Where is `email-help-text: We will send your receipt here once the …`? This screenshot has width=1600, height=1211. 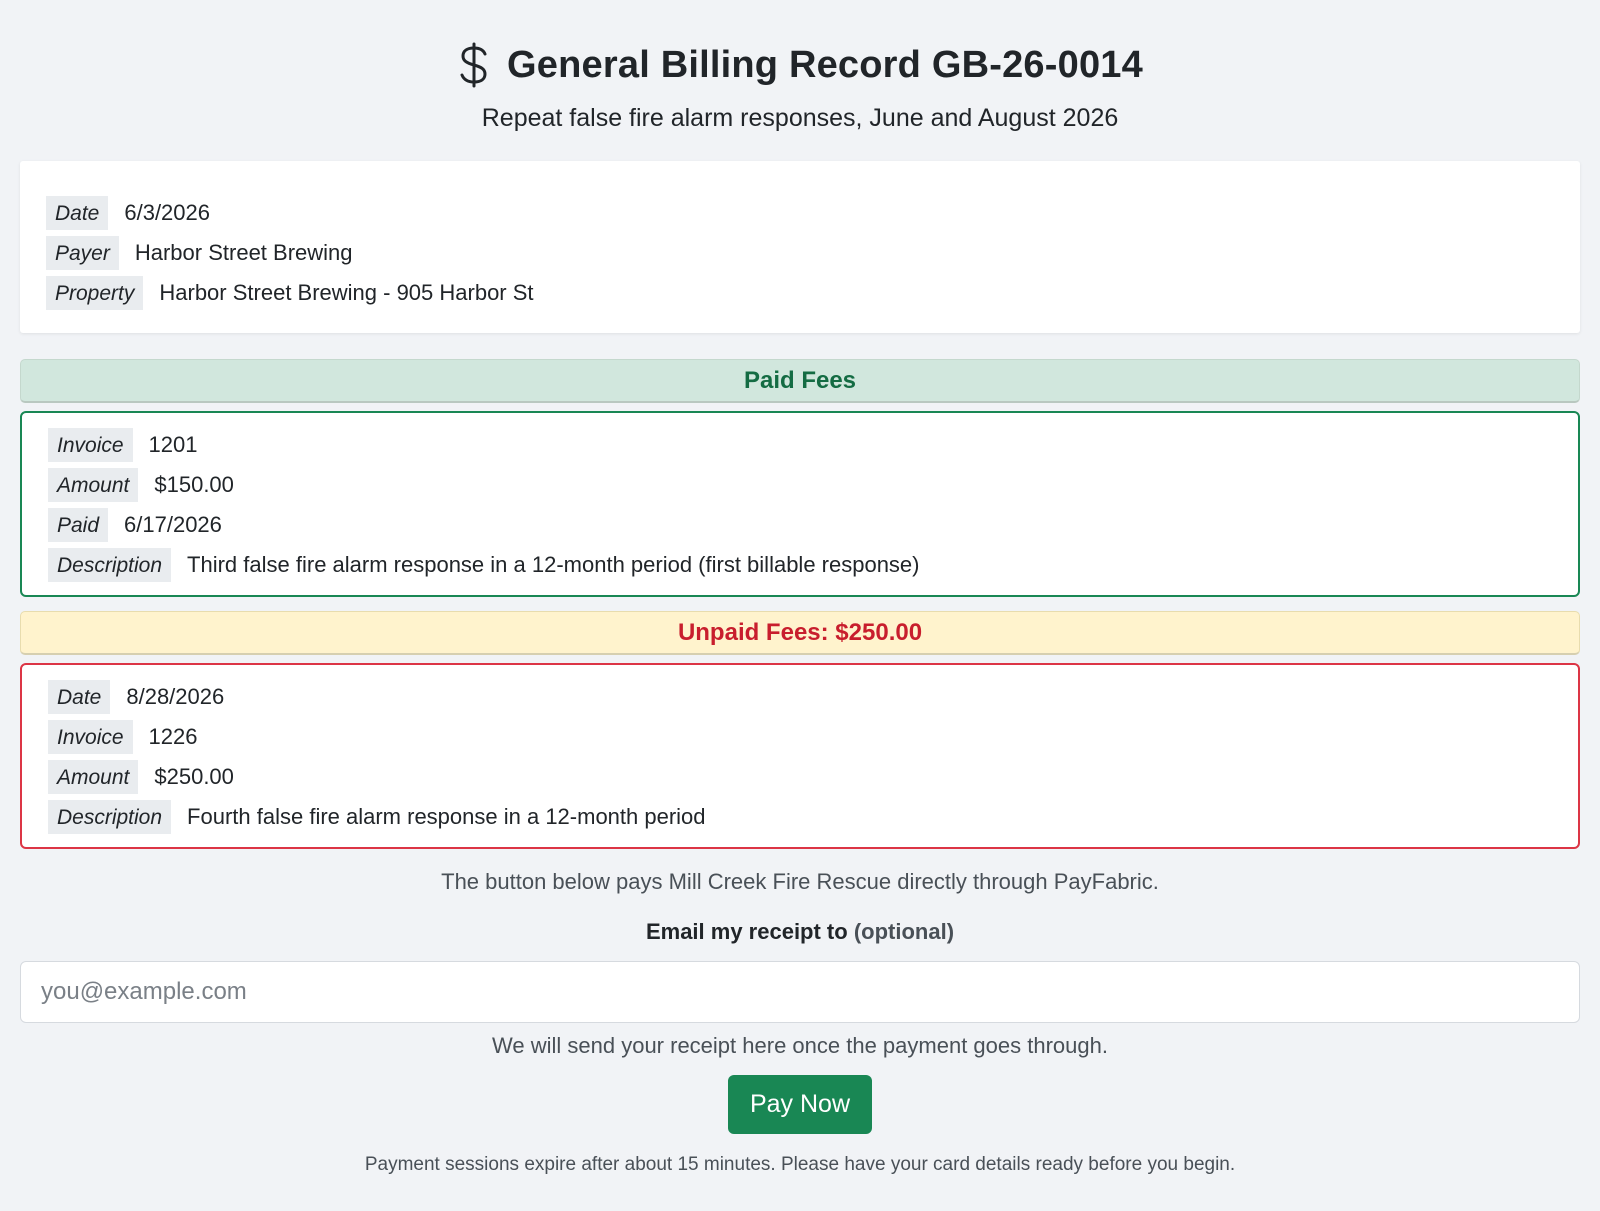 email-help-text: We will send your receipt here once the … is located at coordinates (800, 1045).